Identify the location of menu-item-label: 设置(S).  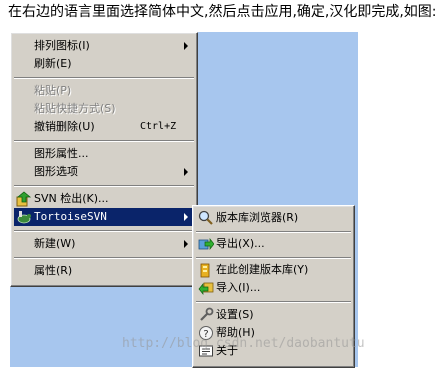
(235, 314).